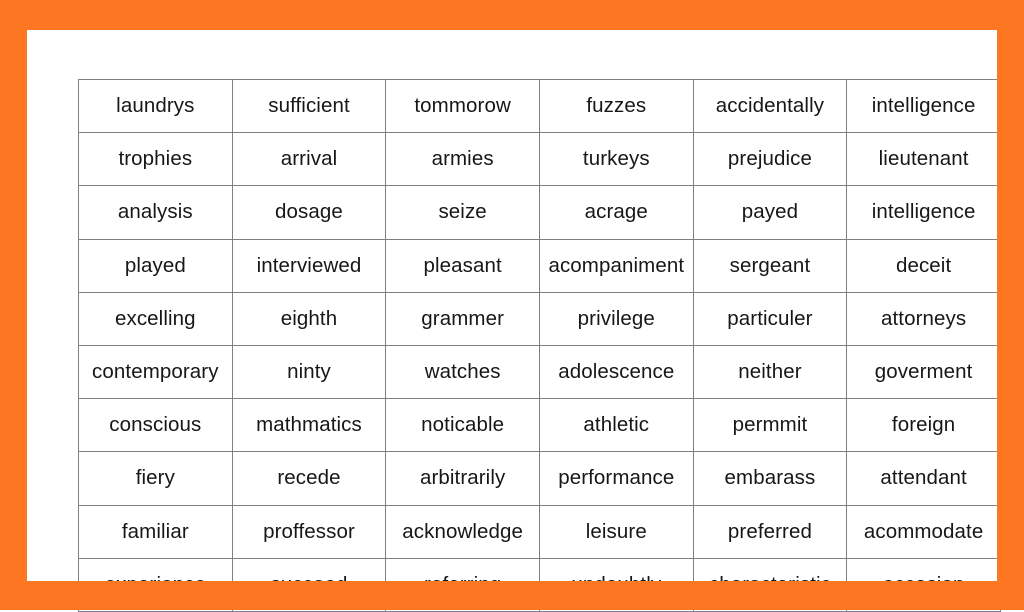  I want to click on word-cell: permmit, so click(770, 425).